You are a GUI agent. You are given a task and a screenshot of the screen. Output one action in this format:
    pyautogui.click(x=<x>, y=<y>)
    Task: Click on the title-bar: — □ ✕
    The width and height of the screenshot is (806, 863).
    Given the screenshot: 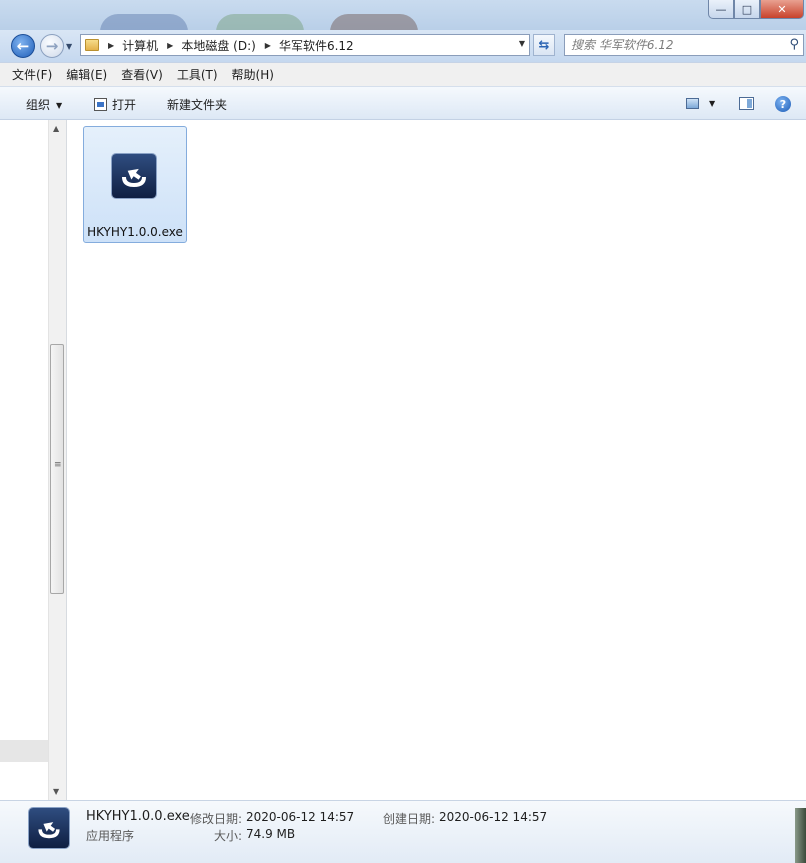 What is the action you would take?
    pyautogui.click(x=403, y=19)
    